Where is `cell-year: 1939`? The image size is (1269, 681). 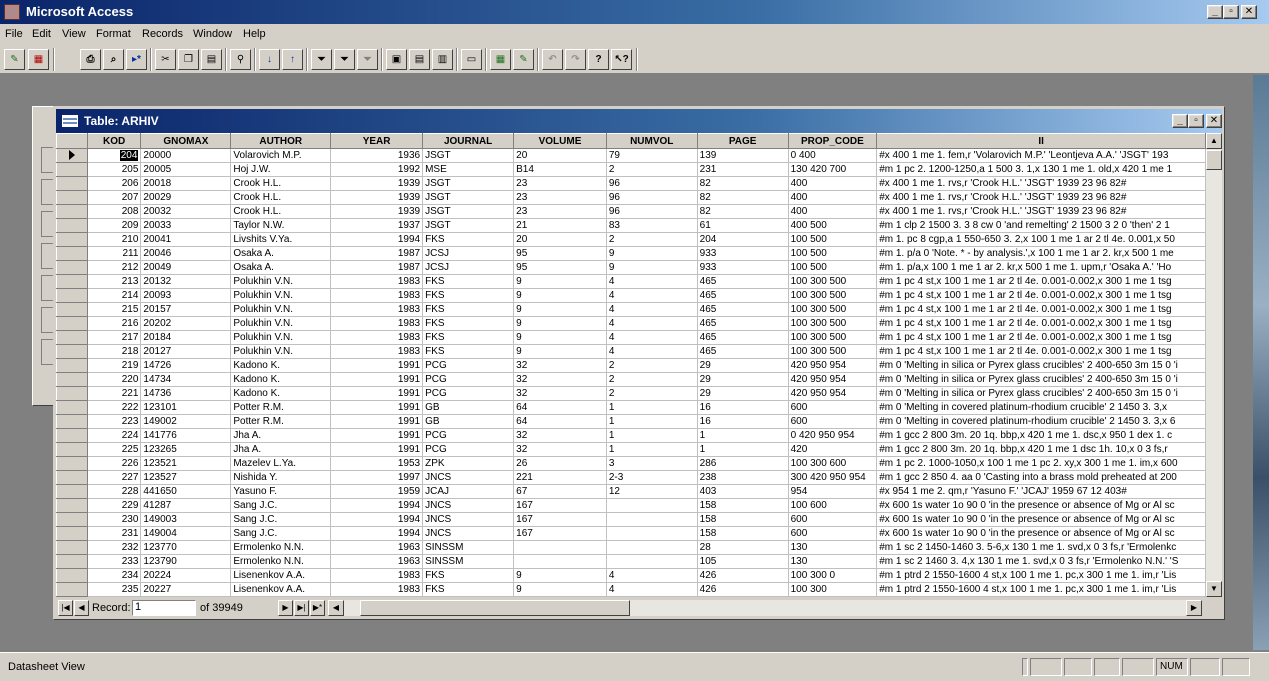
cell-year: 1939 is located at coordinates (377, 211).